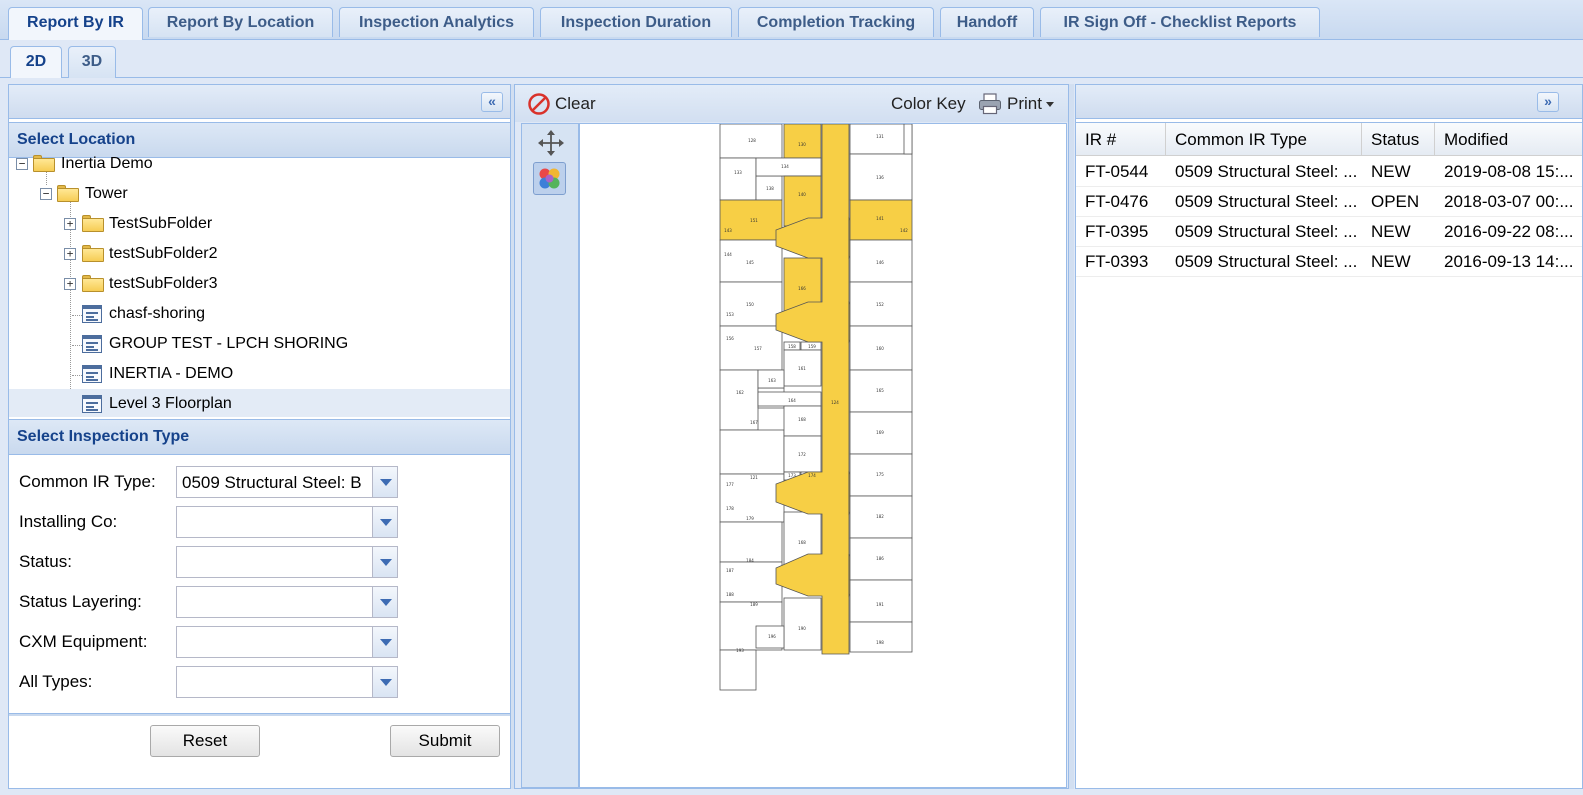 The image size is (1583, 795). I want to click on svg-text: 163, so click(772, 380).